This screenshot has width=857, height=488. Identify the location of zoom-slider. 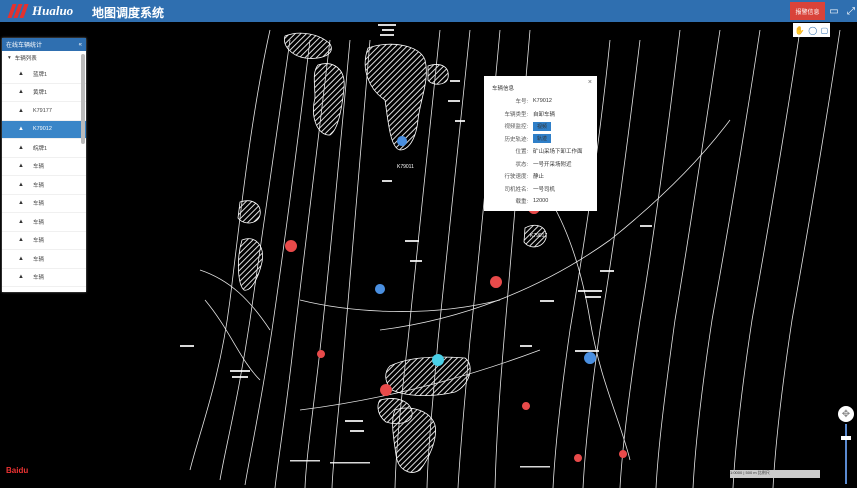
(846, 454).